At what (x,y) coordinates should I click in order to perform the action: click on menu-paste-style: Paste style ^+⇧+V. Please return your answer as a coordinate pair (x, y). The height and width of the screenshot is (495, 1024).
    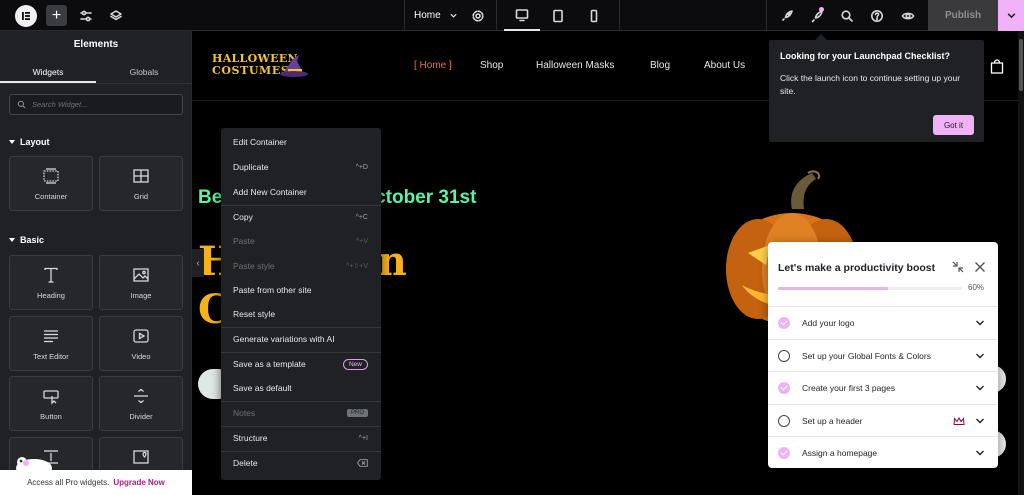
    Looking at the image, I should click on (301, 266).